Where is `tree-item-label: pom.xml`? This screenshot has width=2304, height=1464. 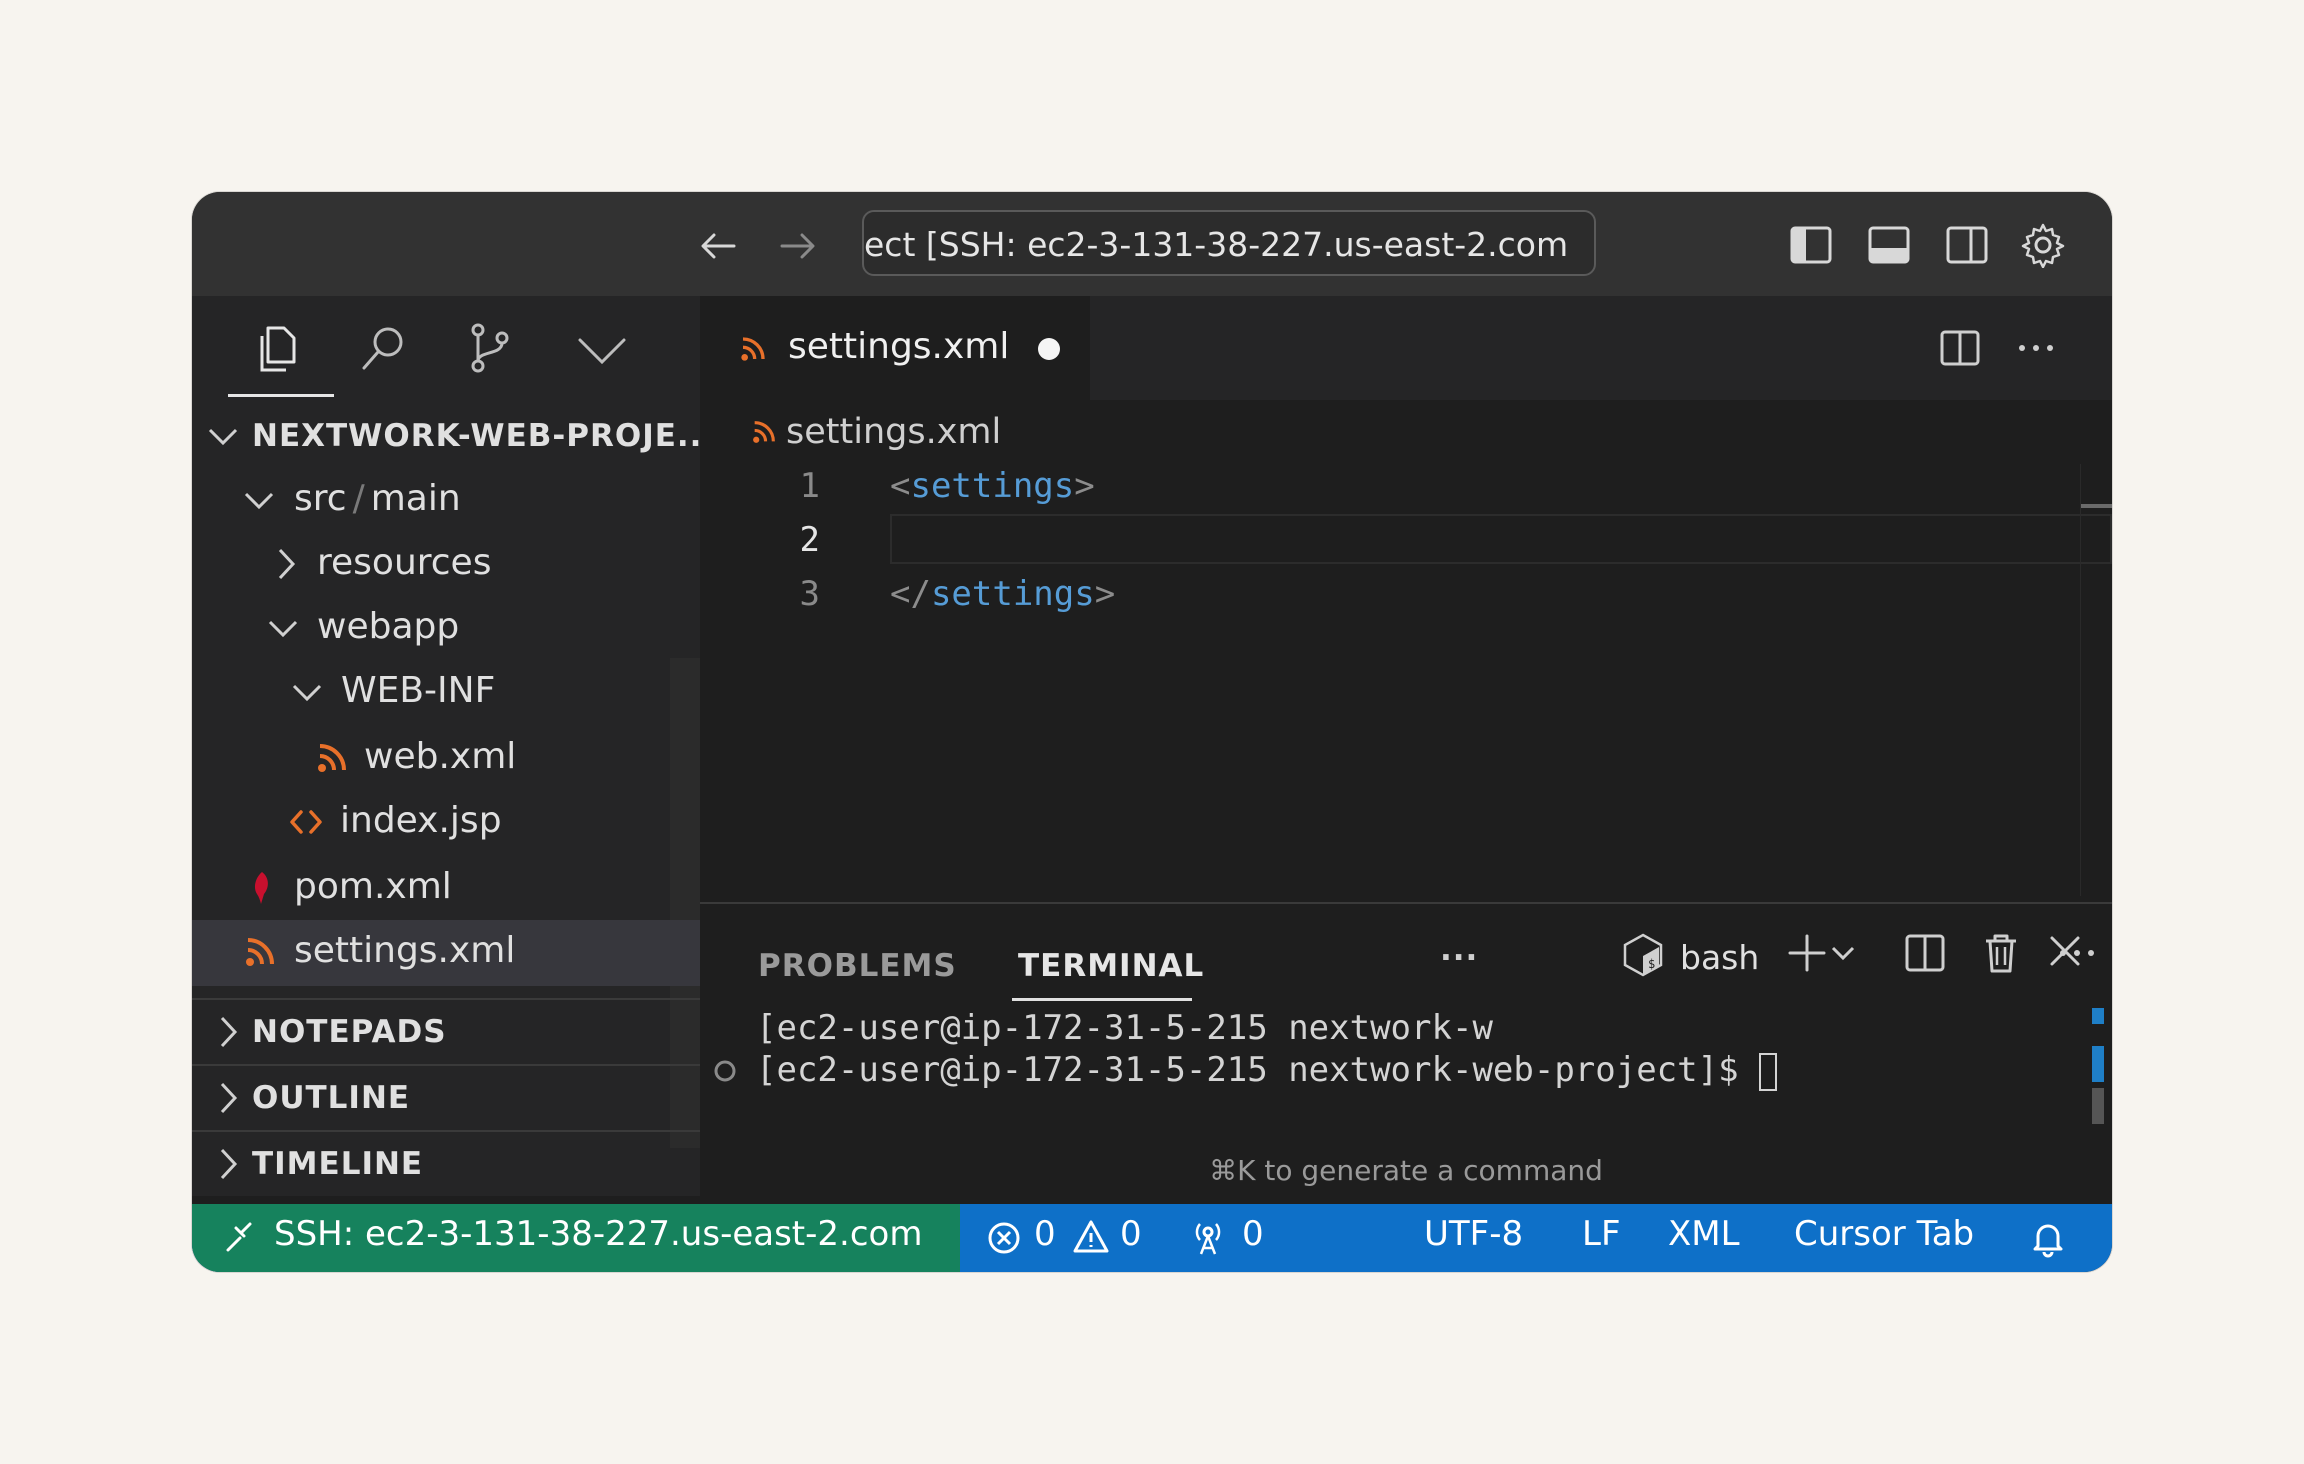 tree-item-label: pom.xml is located at coordinates (373, 886).